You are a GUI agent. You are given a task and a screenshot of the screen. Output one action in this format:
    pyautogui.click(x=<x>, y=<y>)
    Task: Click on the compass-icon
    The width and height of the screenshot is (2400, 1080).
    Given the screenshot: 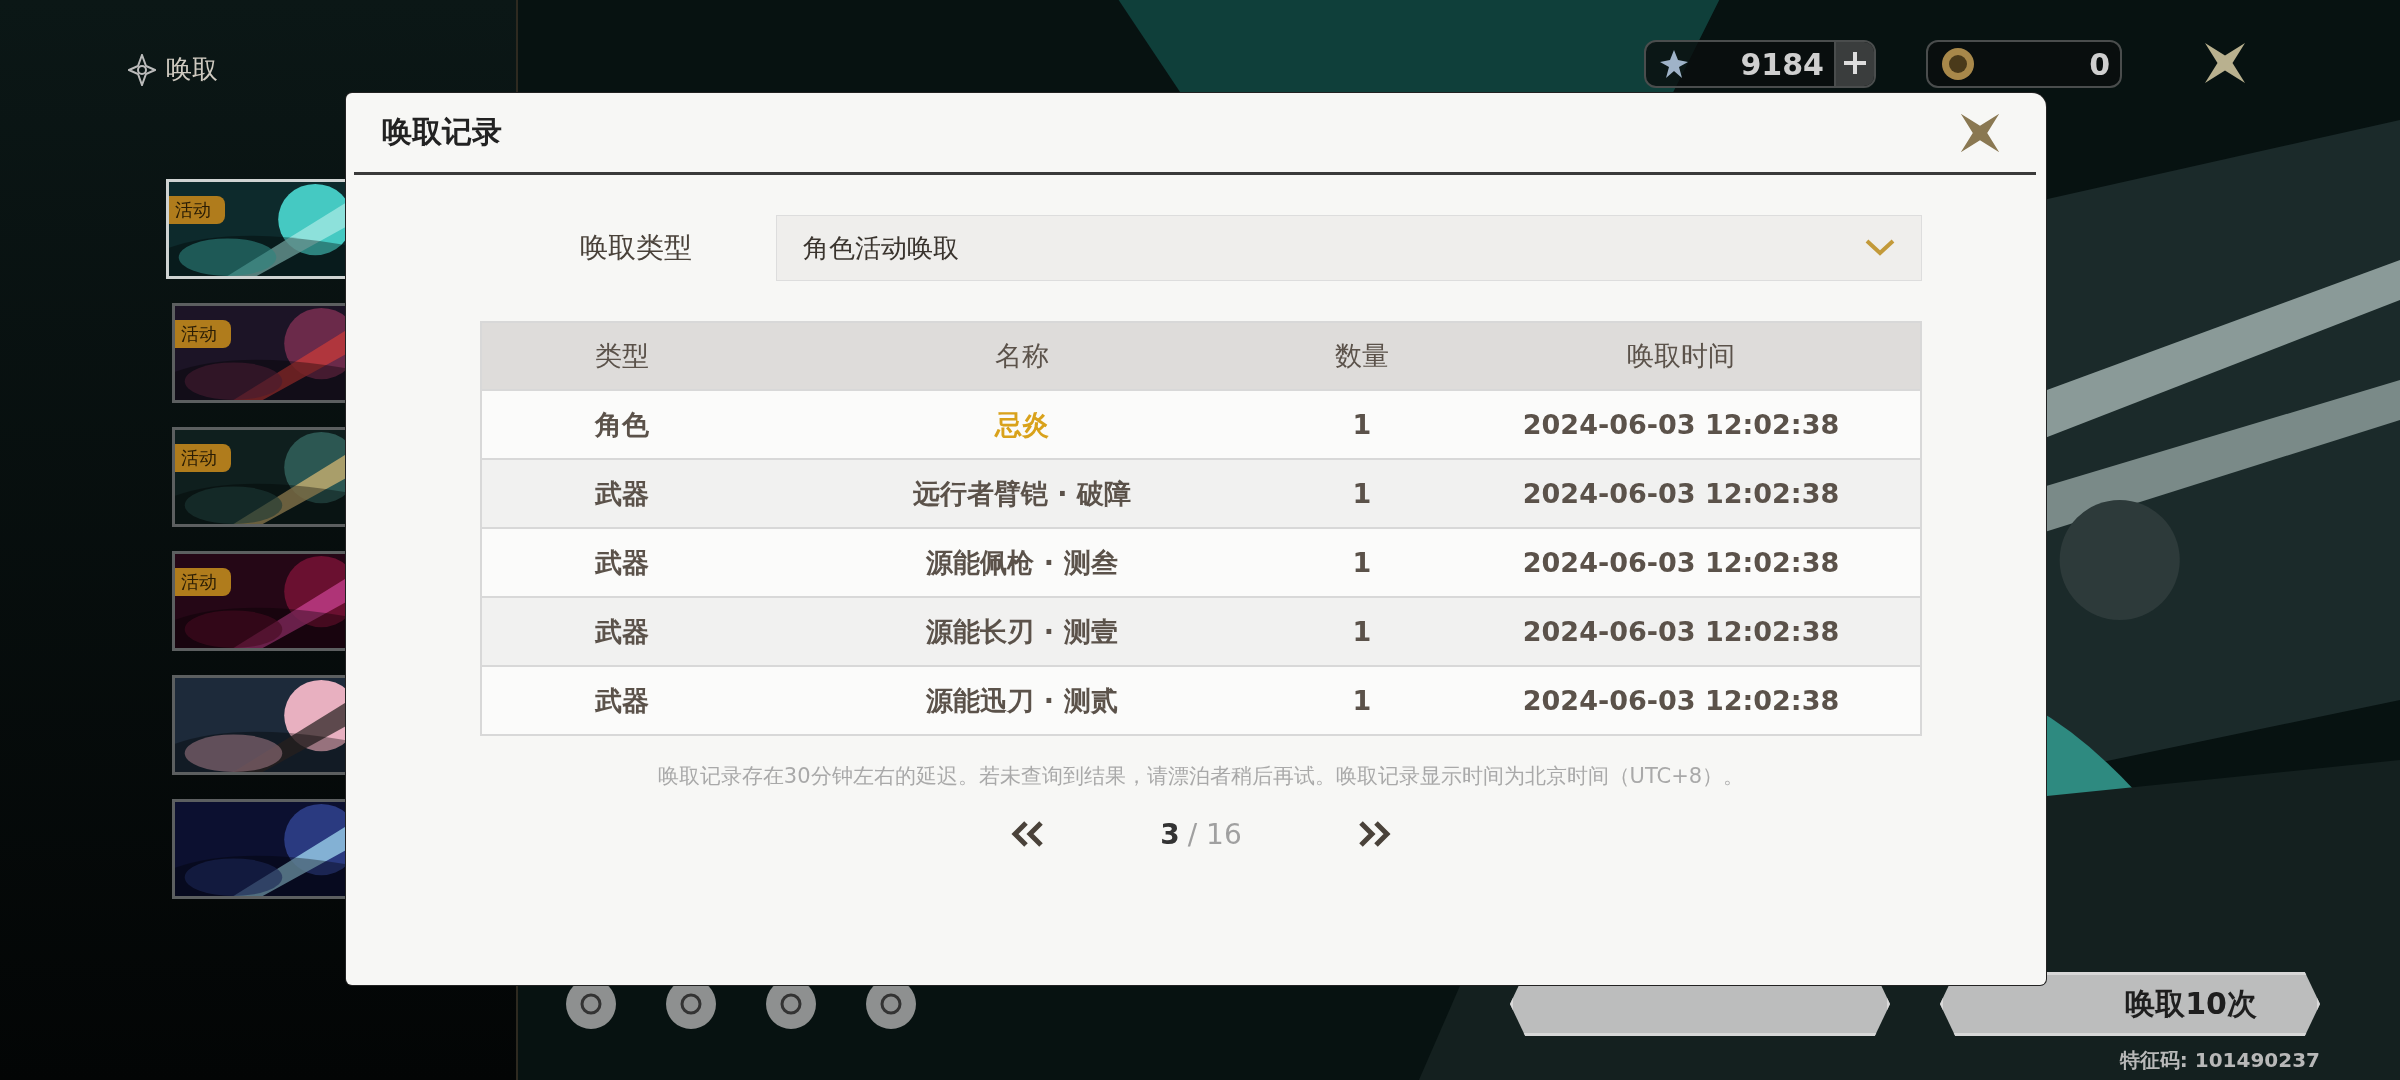 What is the action you would take?
    pyautogui.click(x=142, y=69)
    